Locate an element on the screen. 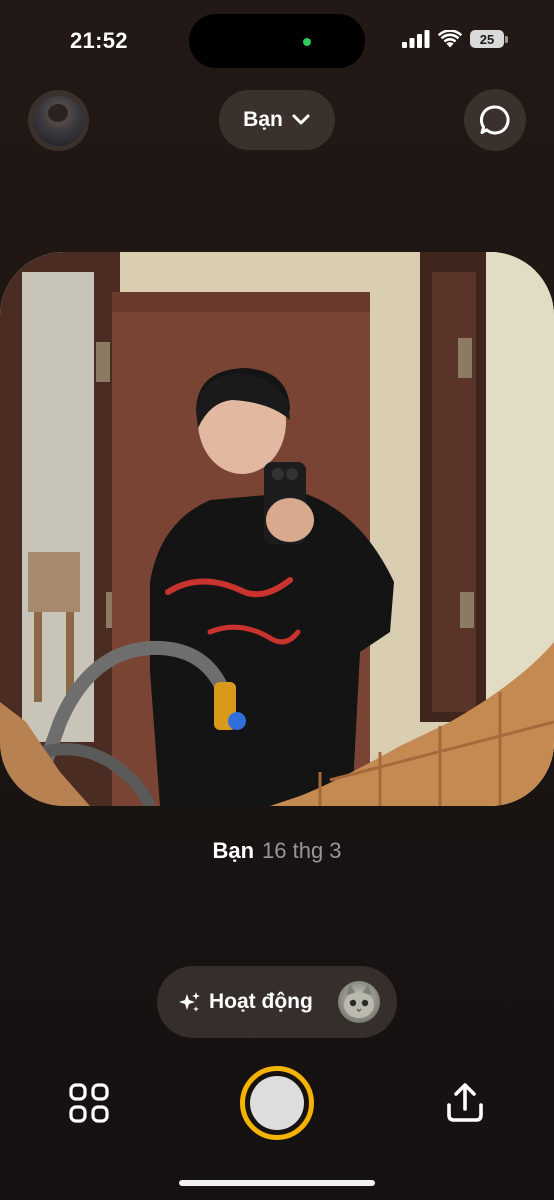 The height and width of the screenshot is (1200, 554). post-author: Bạn is located at coordinates (233, 850).